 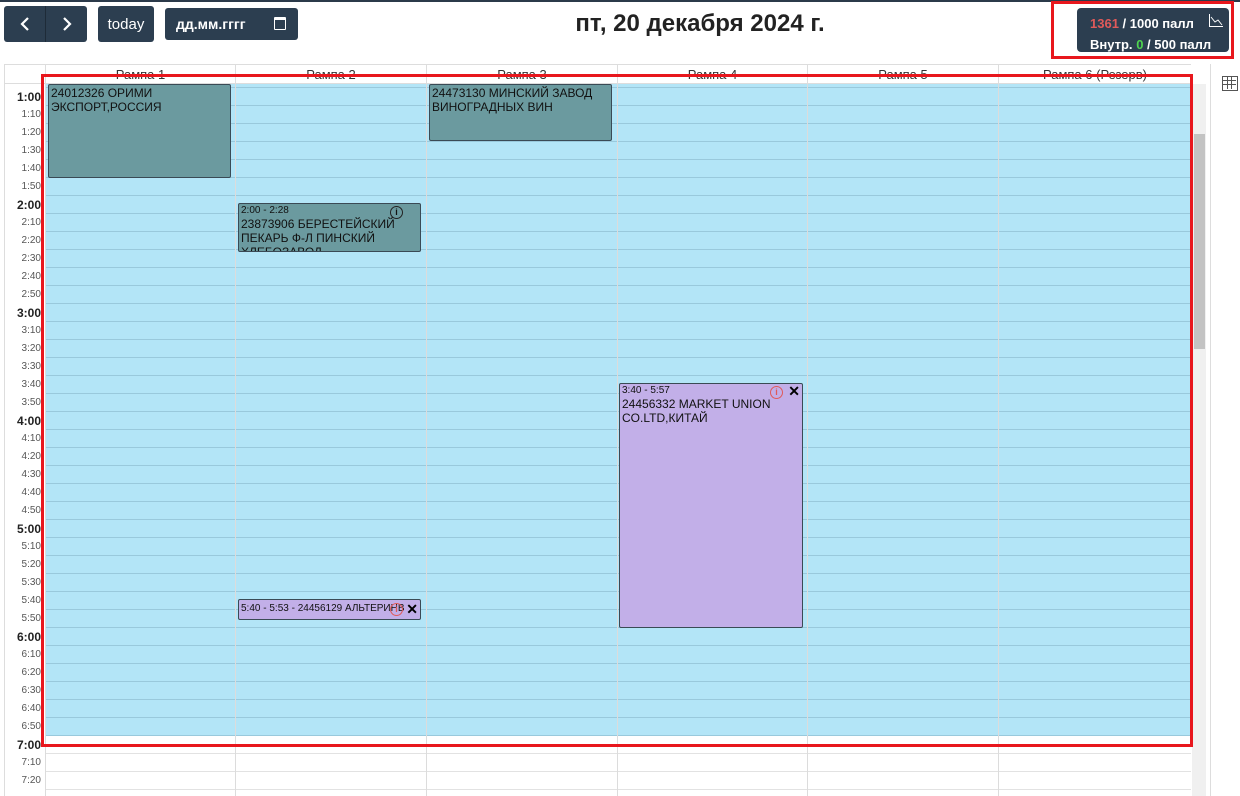 What do you see at coordinates (25, 277) in the screenshot?
I see `time-slot-label: 2:40` at bounding box center [25, 277].